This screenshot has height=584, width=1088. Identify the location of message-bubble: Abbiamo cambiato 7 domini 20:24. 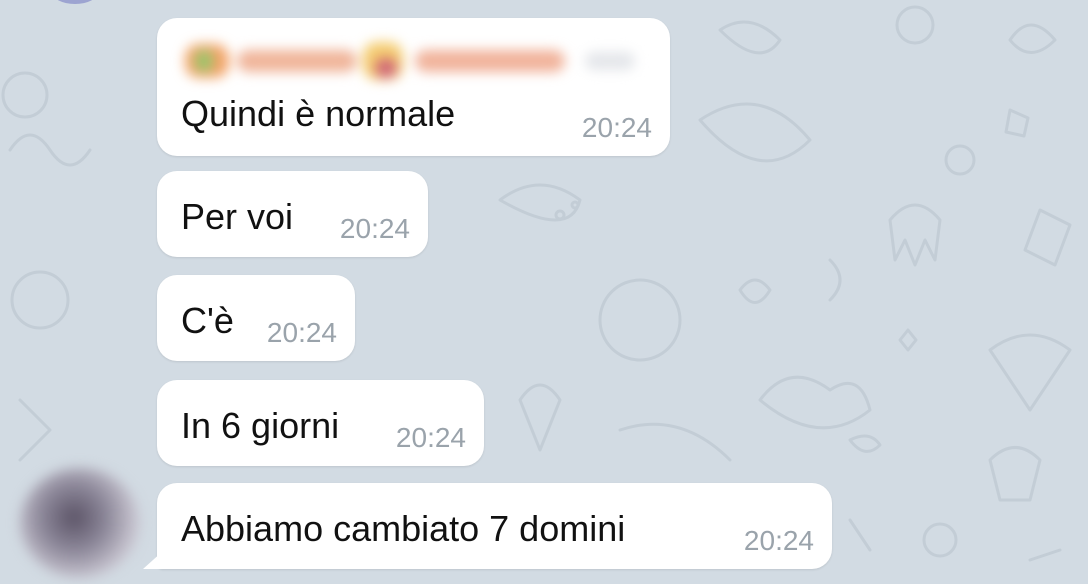
(487, 526).